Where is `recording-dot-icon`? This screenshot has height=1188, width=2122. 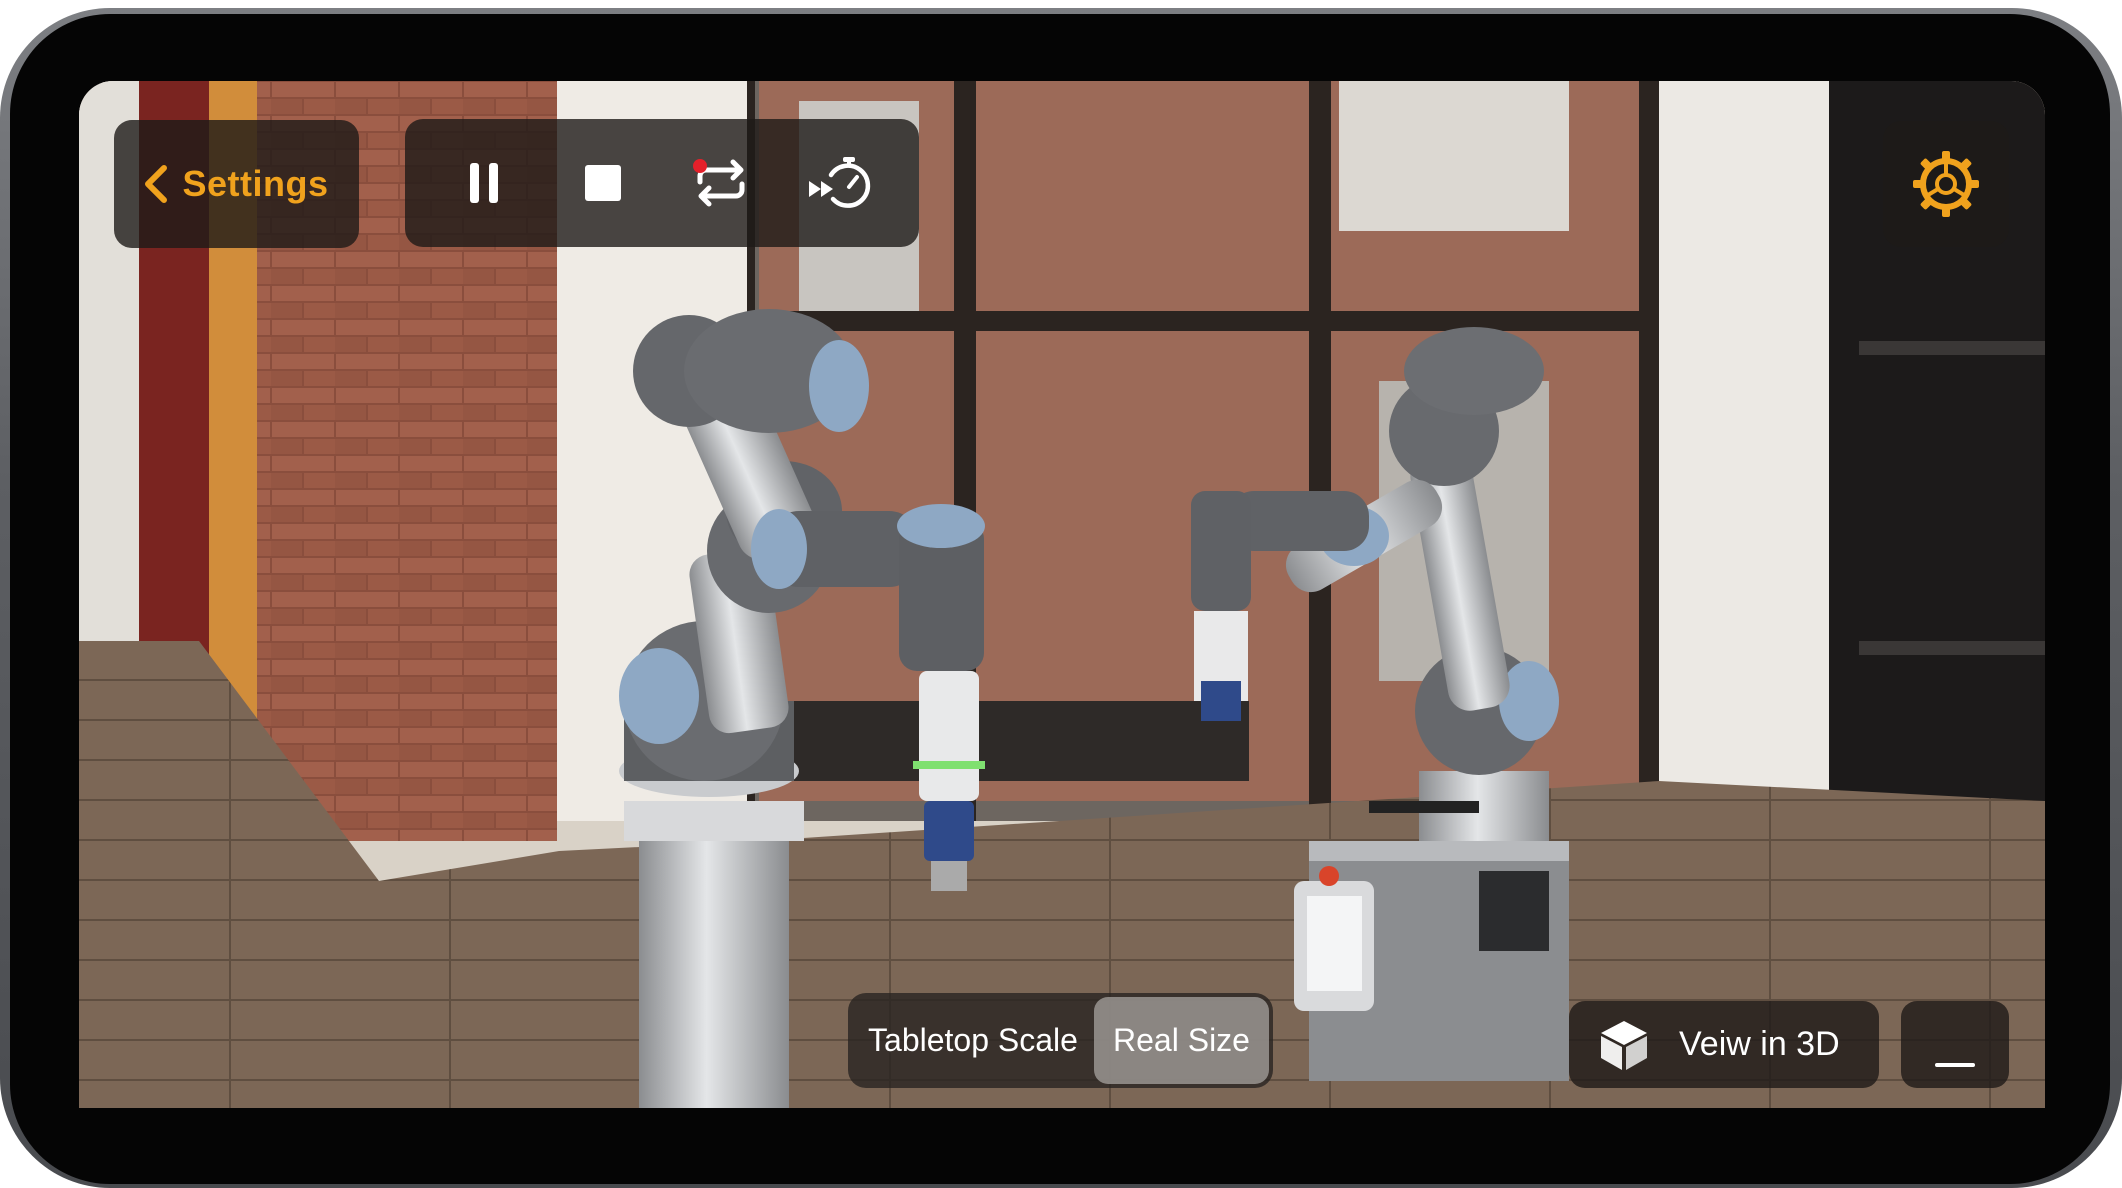
recording-dot-icon is located at coordinates (700, 166).